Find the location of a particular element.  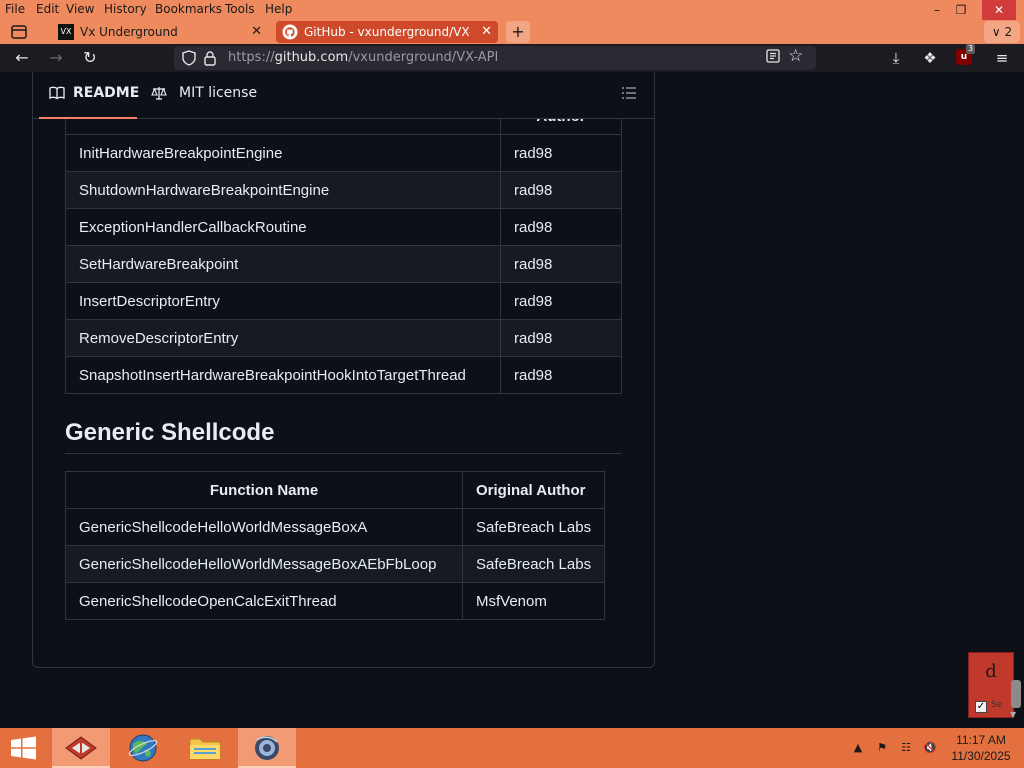

reload-button: ↻ is located at coordinates (90, 58).